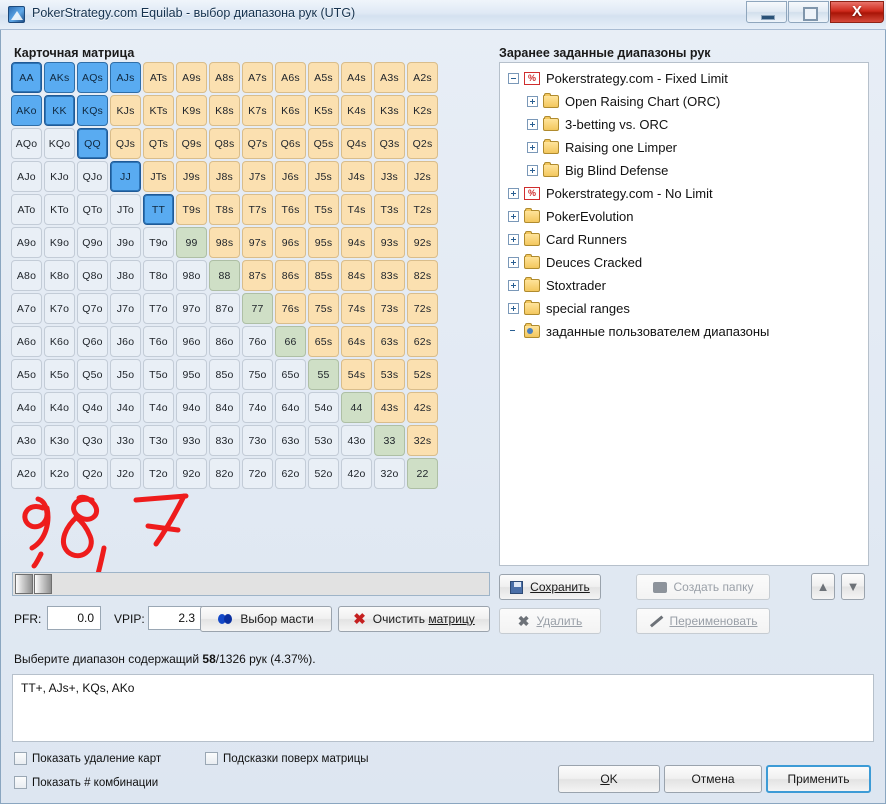 The height and width of the screenshot is (804, 886). I want to click on matrix-cell-32o: 32o, so click(389, 473).